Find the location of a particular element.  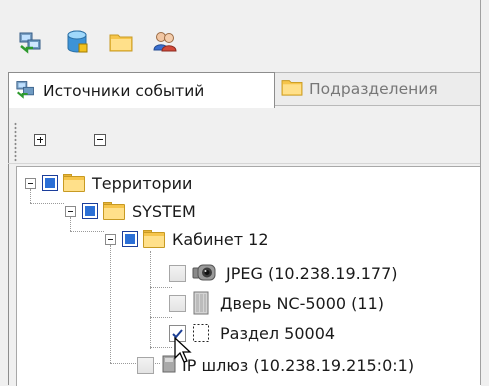

tab-bar: Источники событий Подразделения is located at coordinates (248, 90).